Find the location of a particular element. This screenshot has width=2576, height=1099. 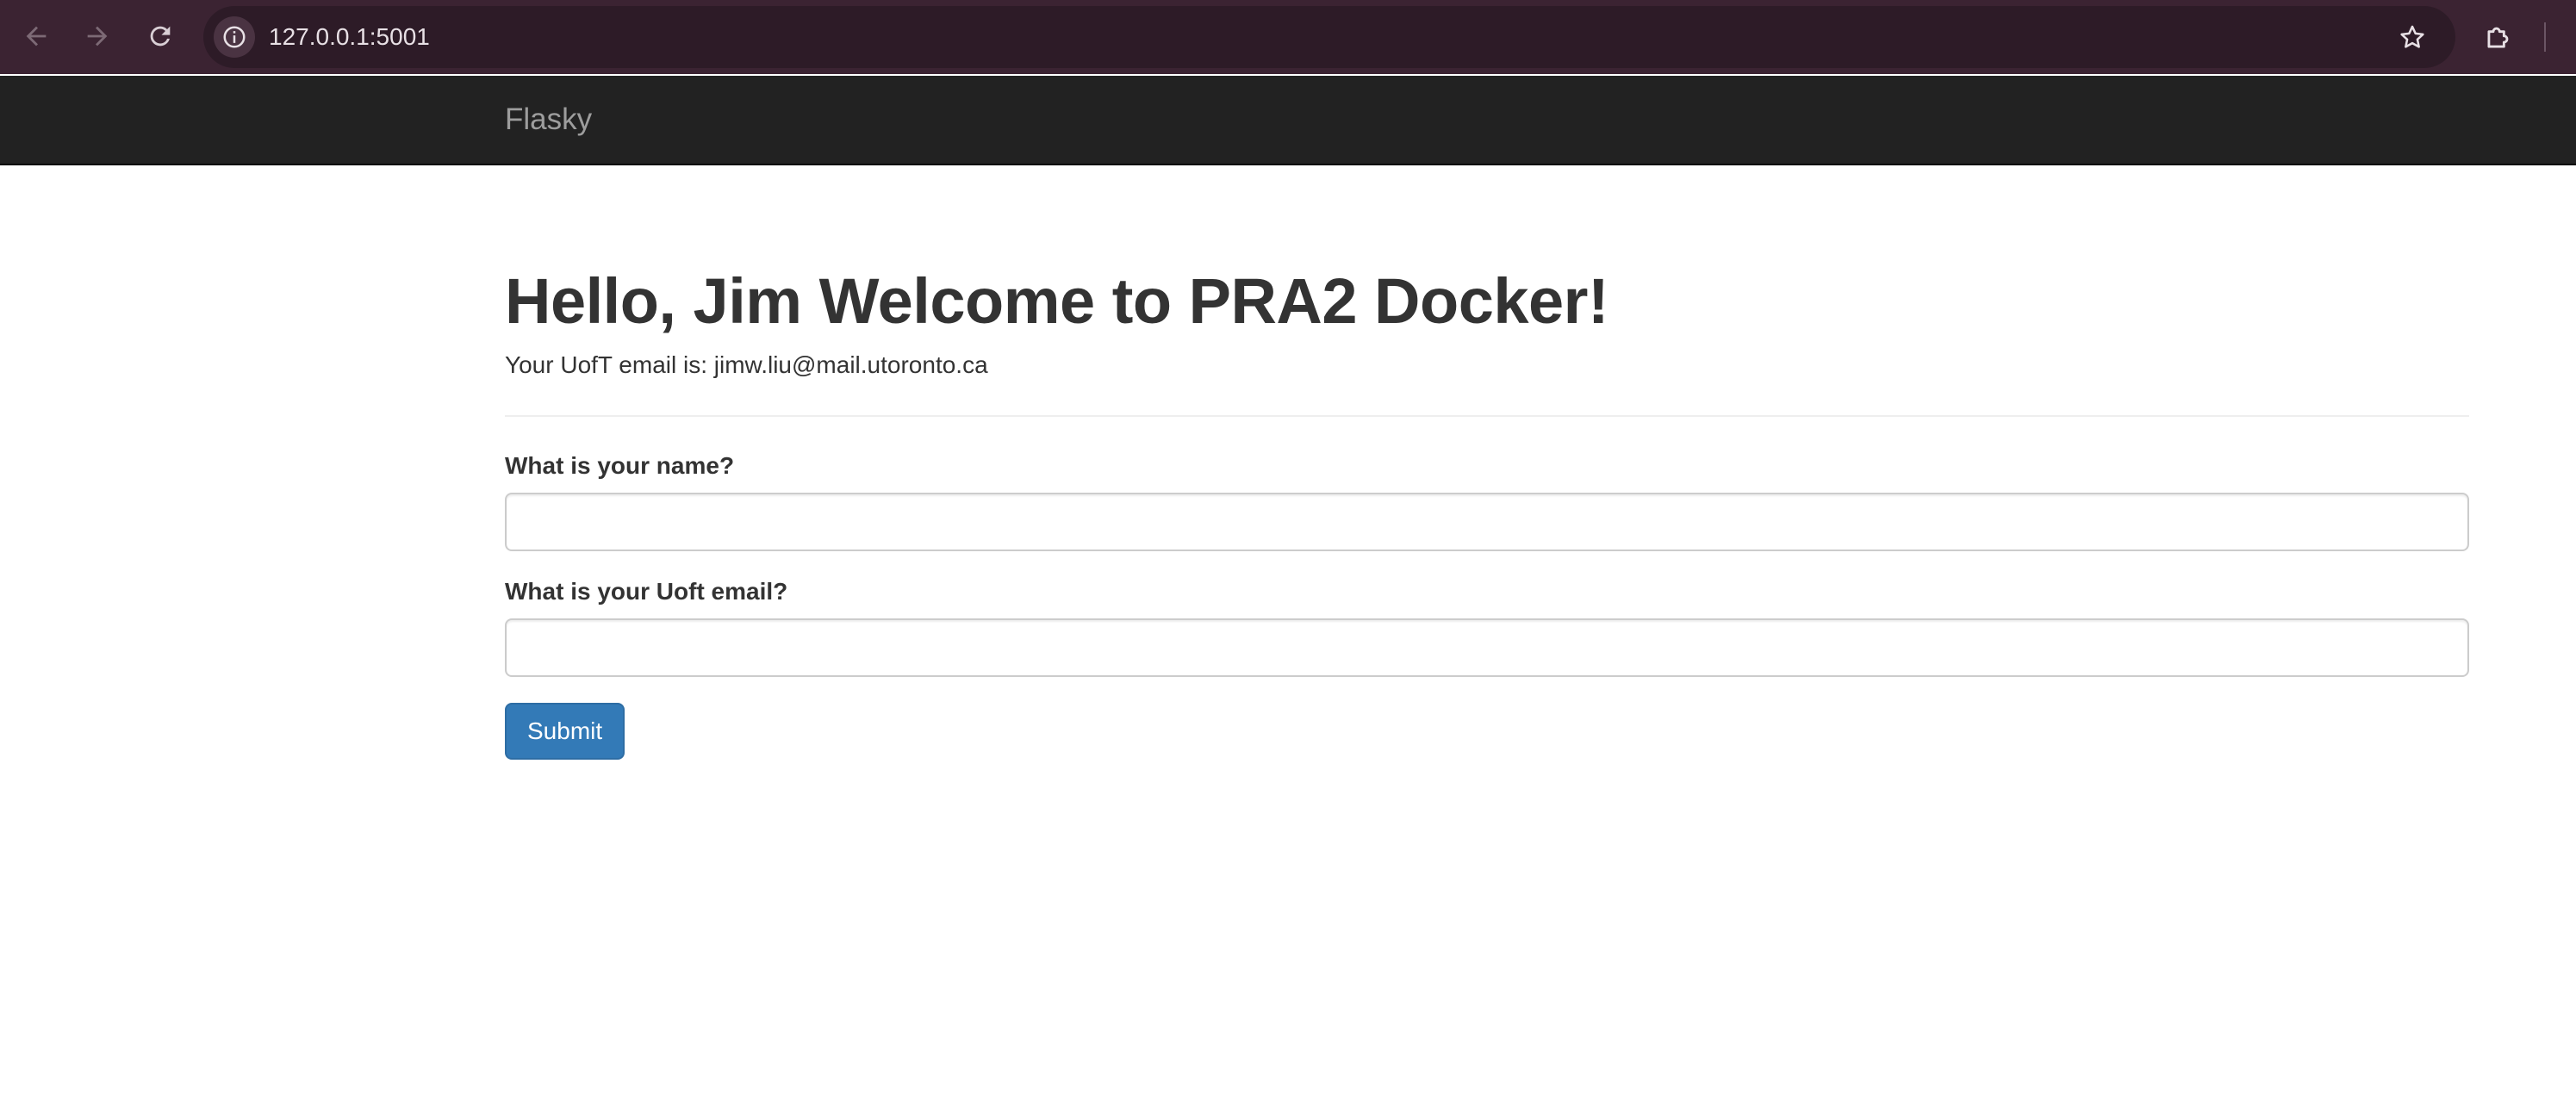

toolbar-divider is located at coordinates (2545, 37).